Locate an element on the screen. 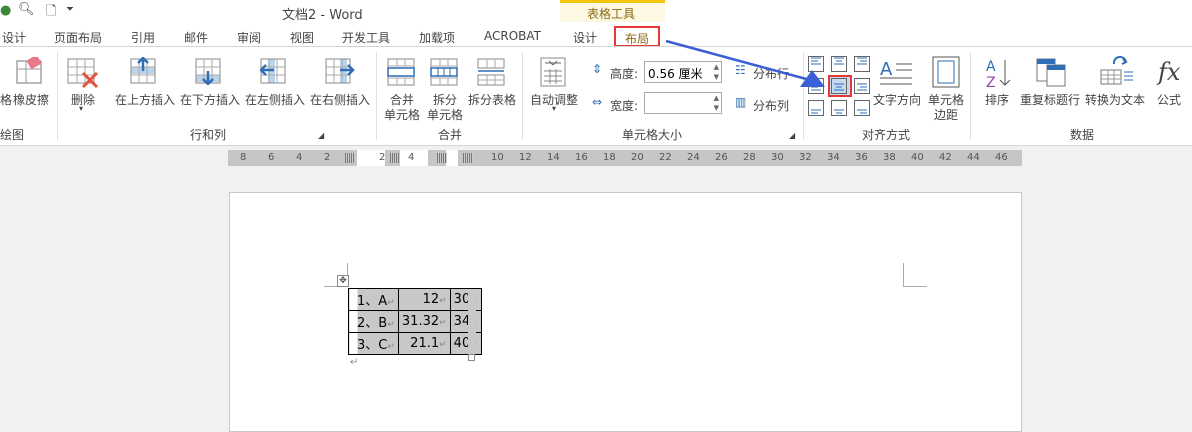 This screenshot has width=1192, height=432. align-bottom-left-button is located at coordinates (817, 108).